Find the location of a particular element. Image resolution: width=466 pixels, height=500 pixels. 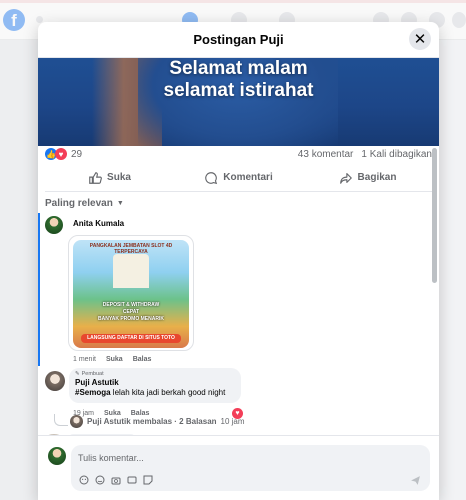

comment-count: 43 komentar is located at coordinates (326, 154).